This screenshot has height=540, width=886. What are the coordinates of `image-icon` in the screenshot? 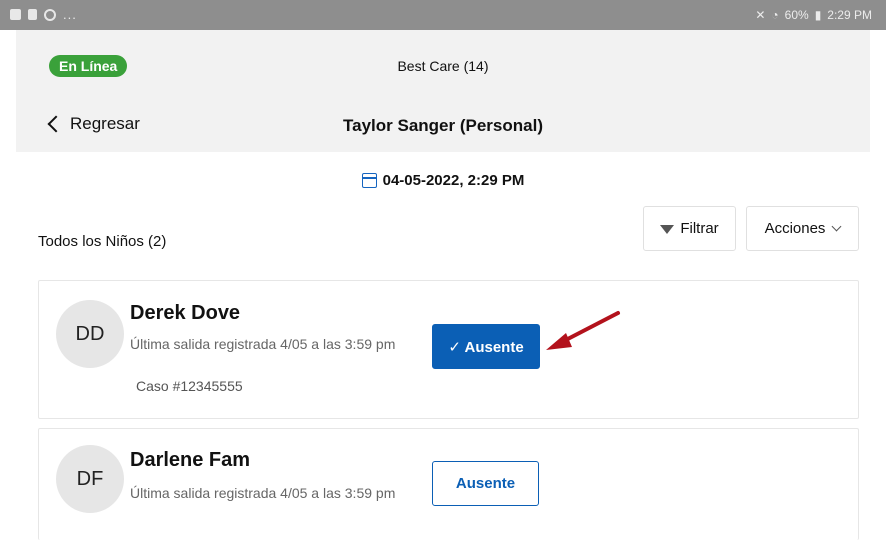 It's located at (15, 14).